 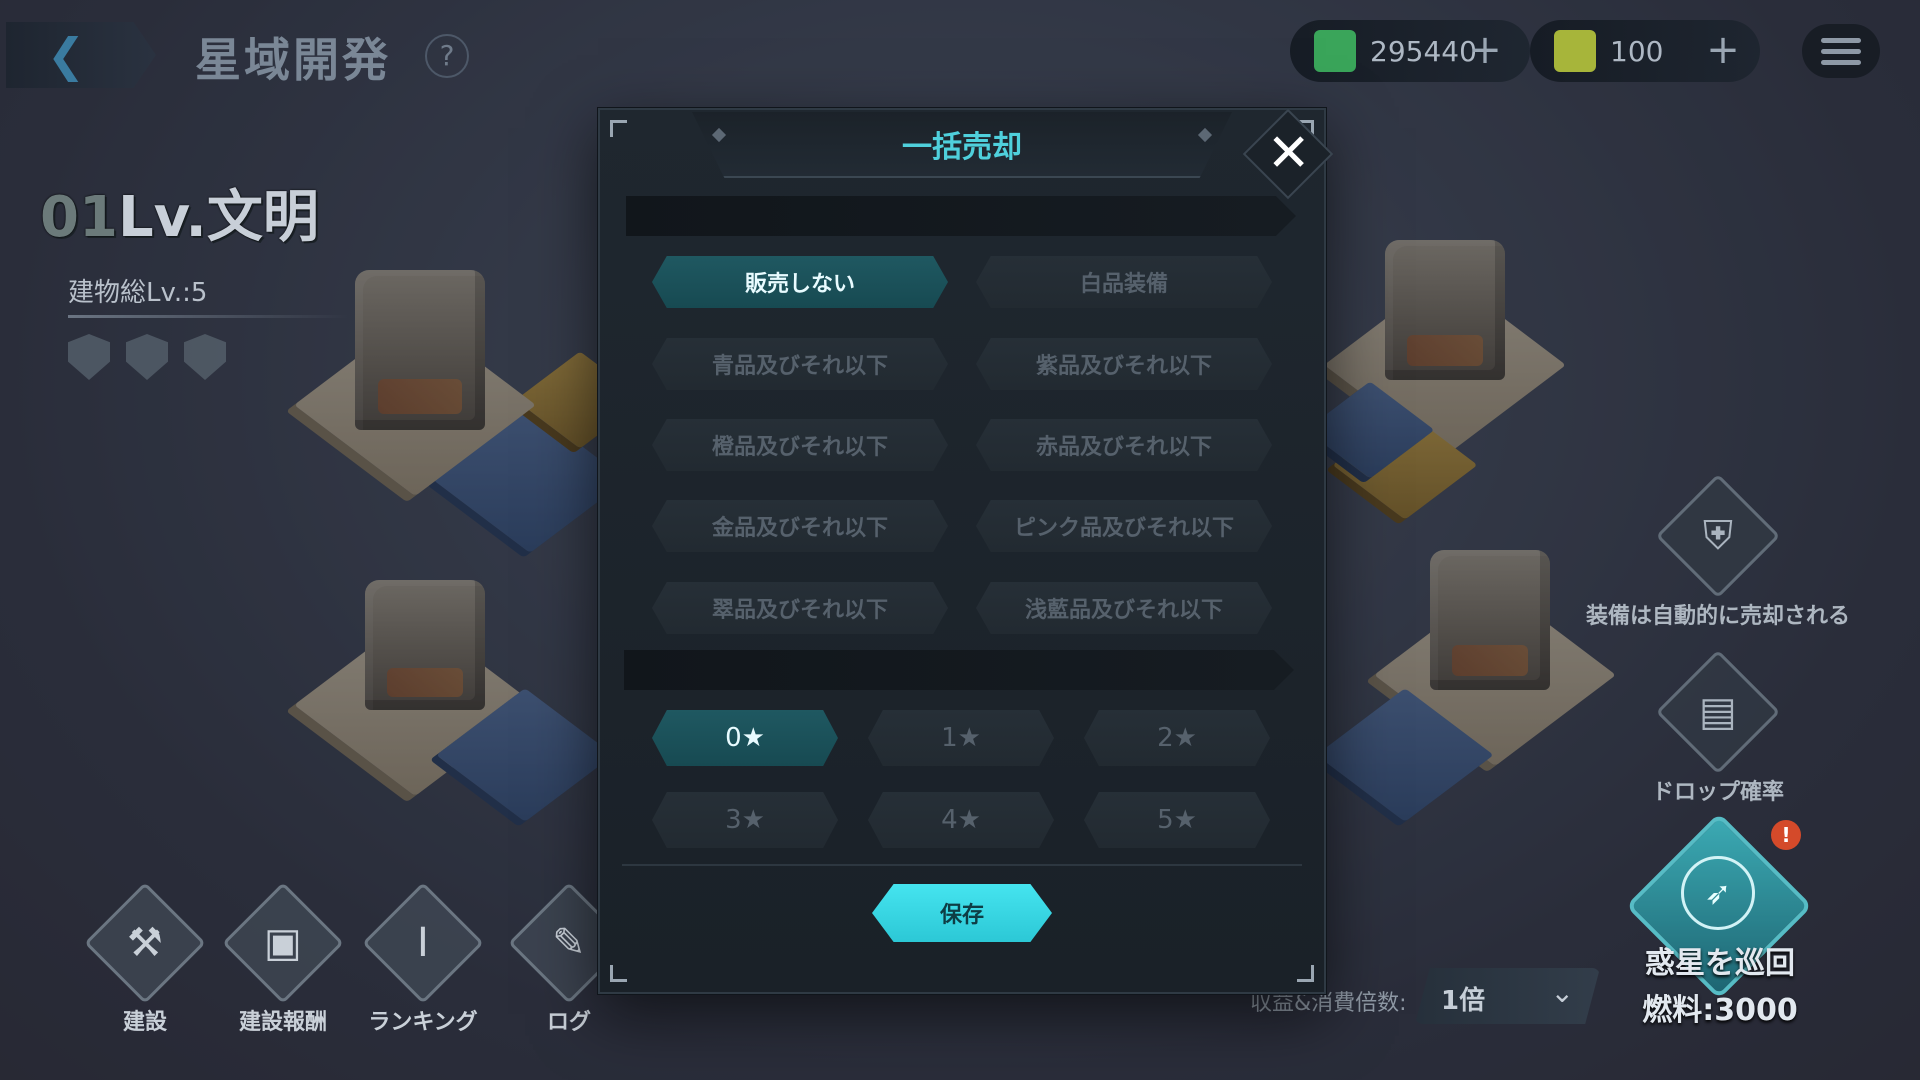 I want to click on construction-icon: ⚒, so click(x=145, y=943).